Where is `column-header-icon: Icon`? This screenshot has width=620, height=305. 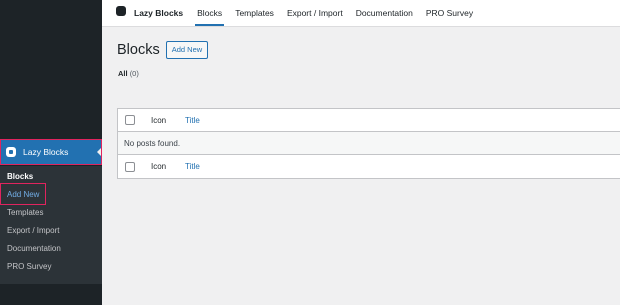 column-header-icon: Icon is located at coordinates (159, 120).